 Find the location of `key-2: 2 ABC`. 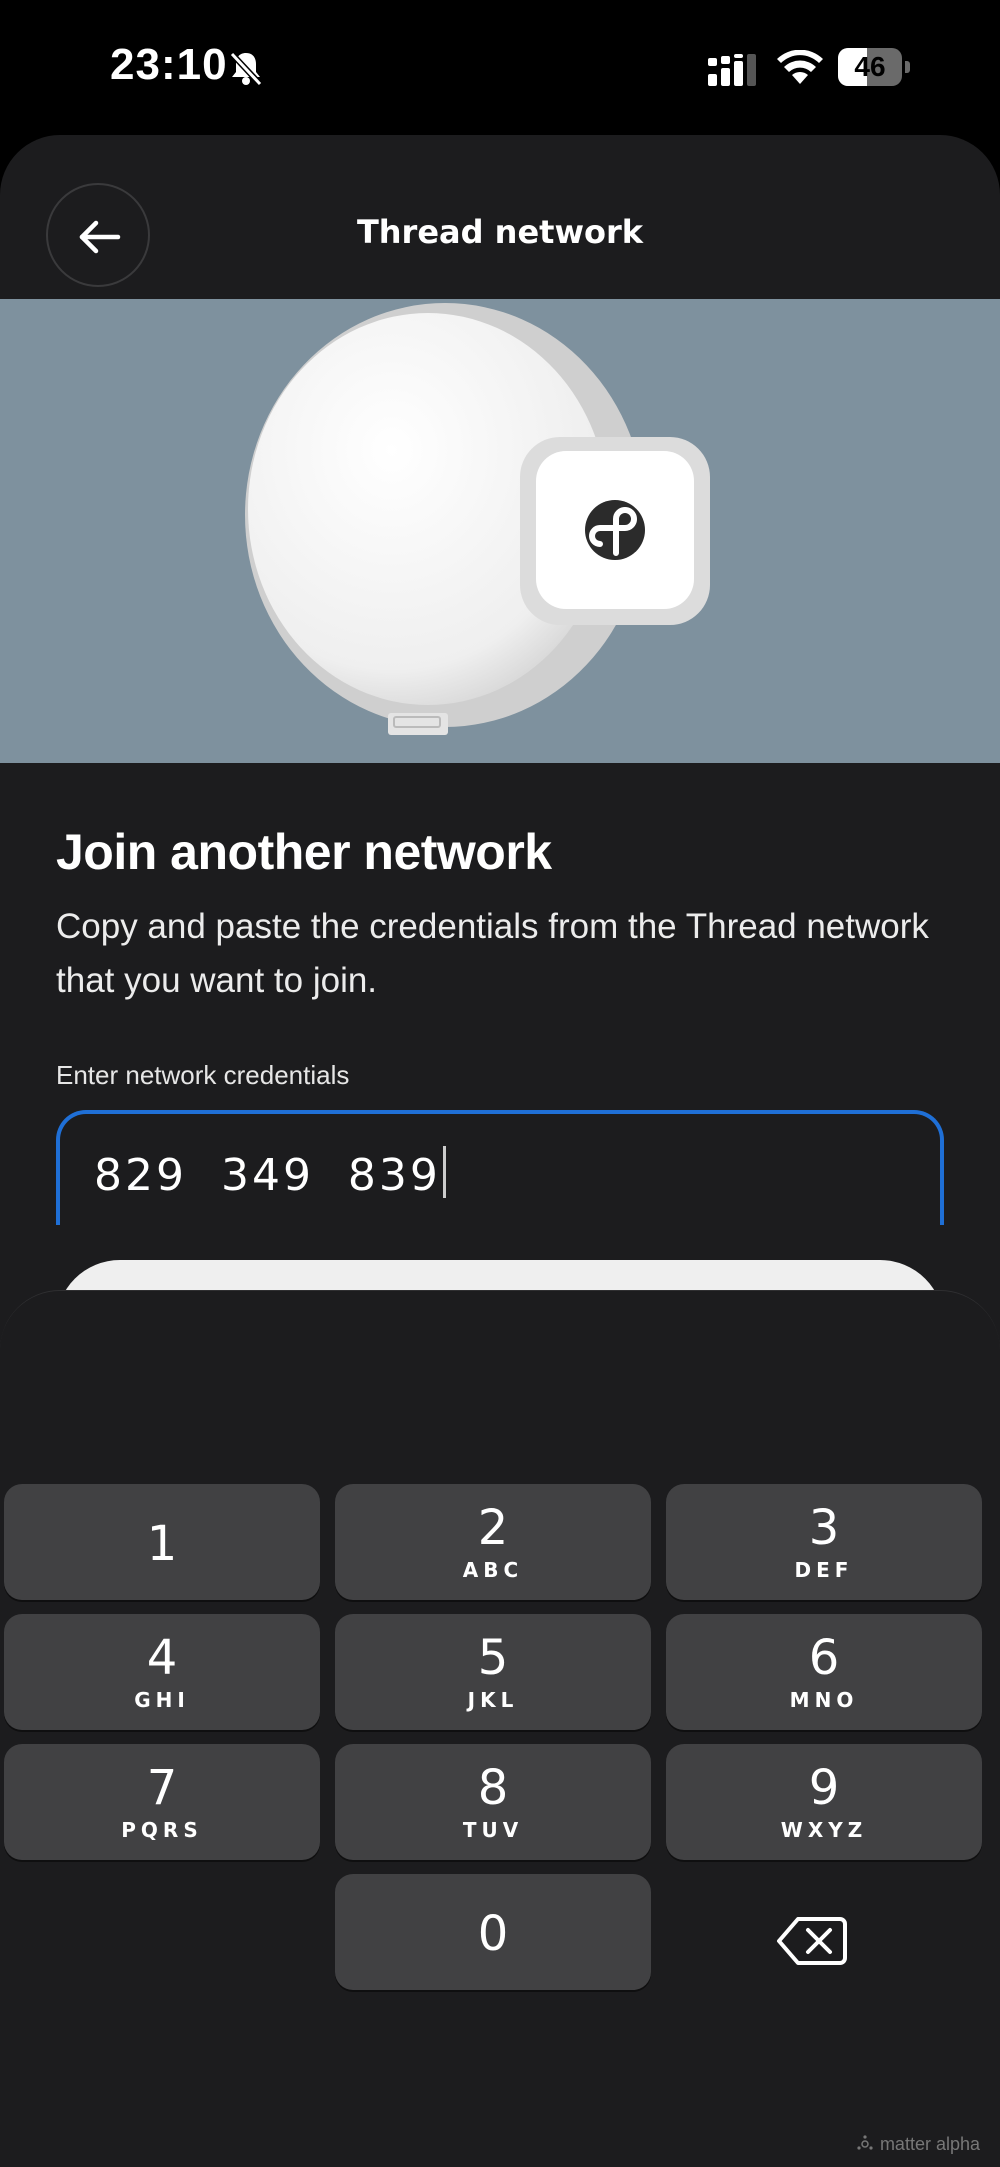

key-2: 2 ABC is located at coordinates (493, 1542).